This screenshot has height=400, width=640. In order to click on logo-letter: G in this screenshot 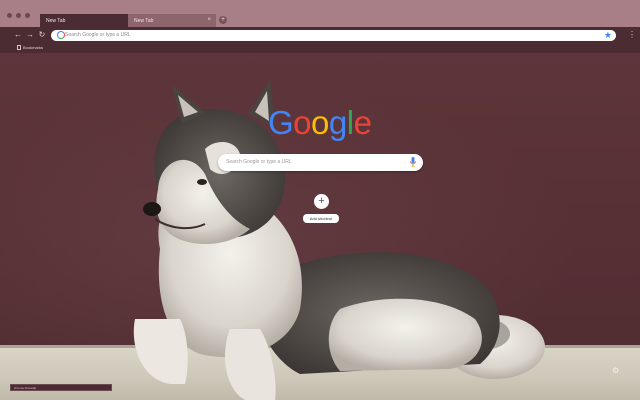, I will do `click(281, 122)`.